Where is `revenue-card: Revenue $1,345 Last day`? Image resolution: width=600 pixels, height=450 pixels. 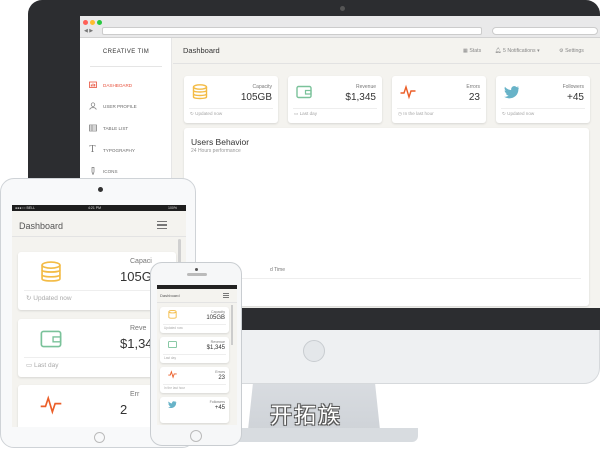 revenue-card: Revenue $1,345 Last day is located at coordinates (194, 350).